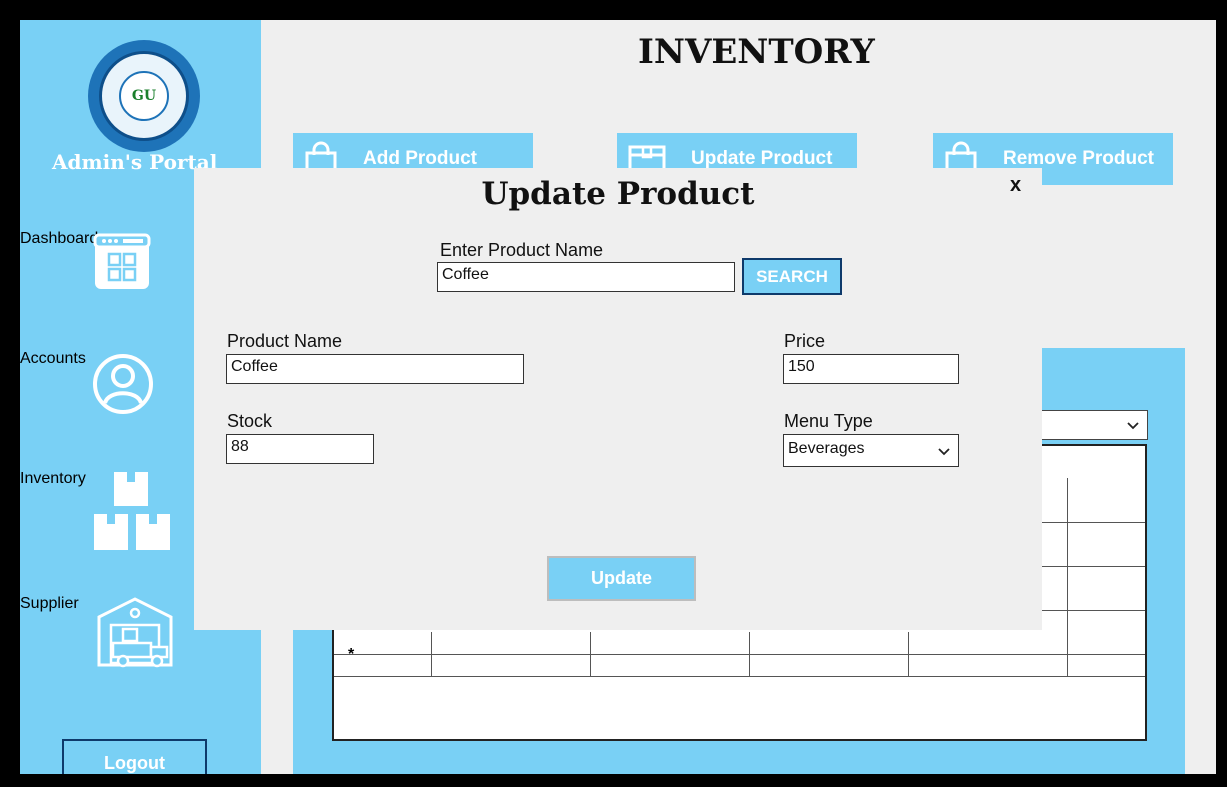 The width and height of the screenshot is (1227, 787). I want to click on stock-input: 88, so click(300, 449).